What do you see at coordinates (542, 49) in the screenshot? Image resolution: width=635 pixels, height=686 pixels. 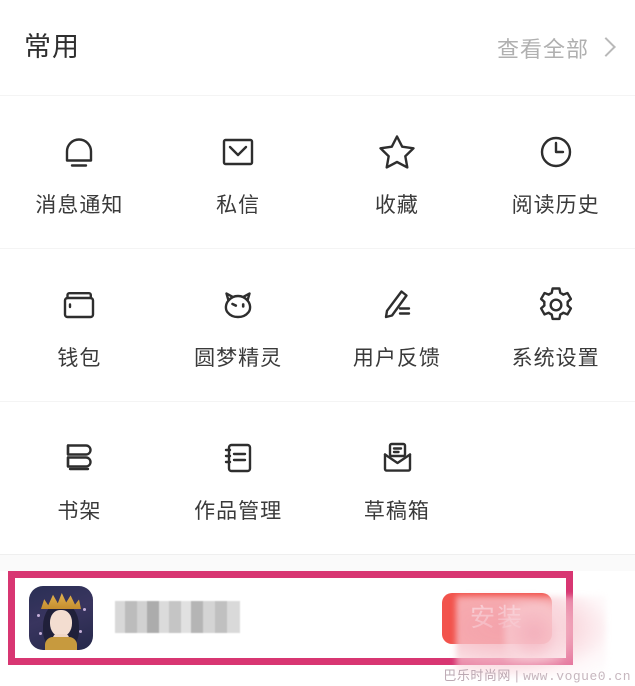 I see `view-all-label: 查看全部` at bounding box center [542, 49].